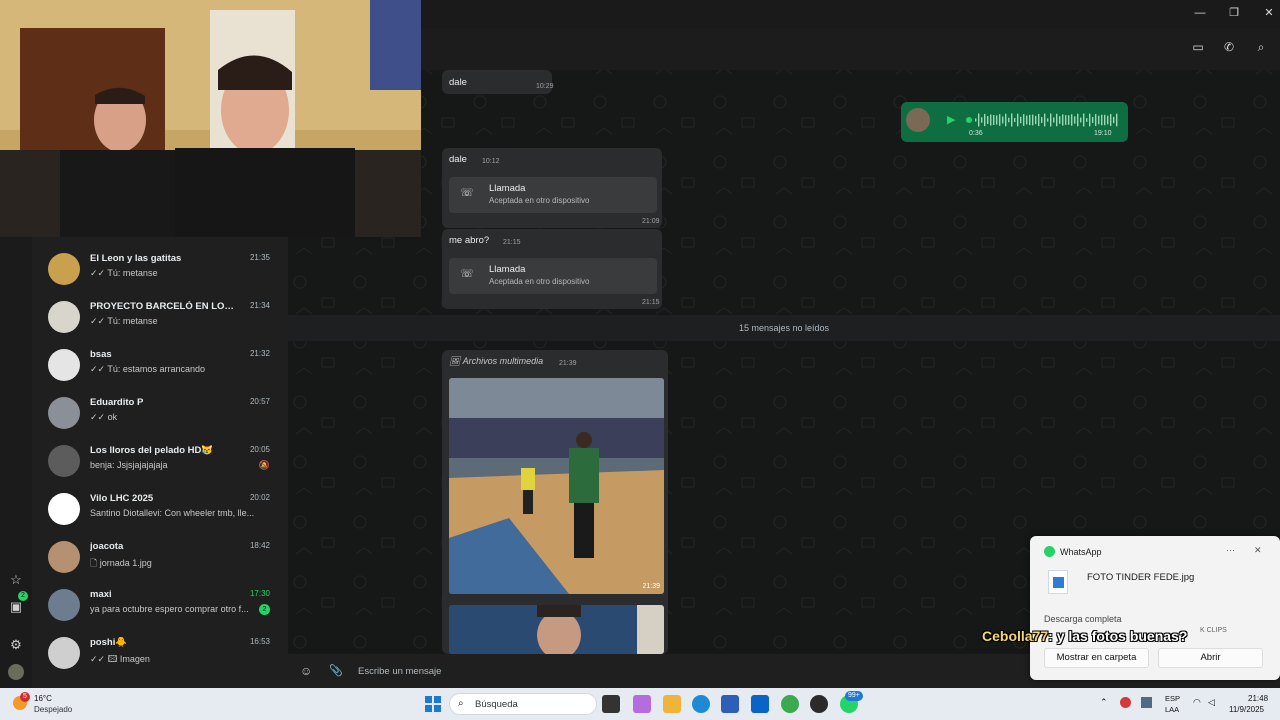 The image size is (1280, 720). I want to click on media-message: 🖼 Archivos multimedia 21:39 21:39, so click(555, 502).